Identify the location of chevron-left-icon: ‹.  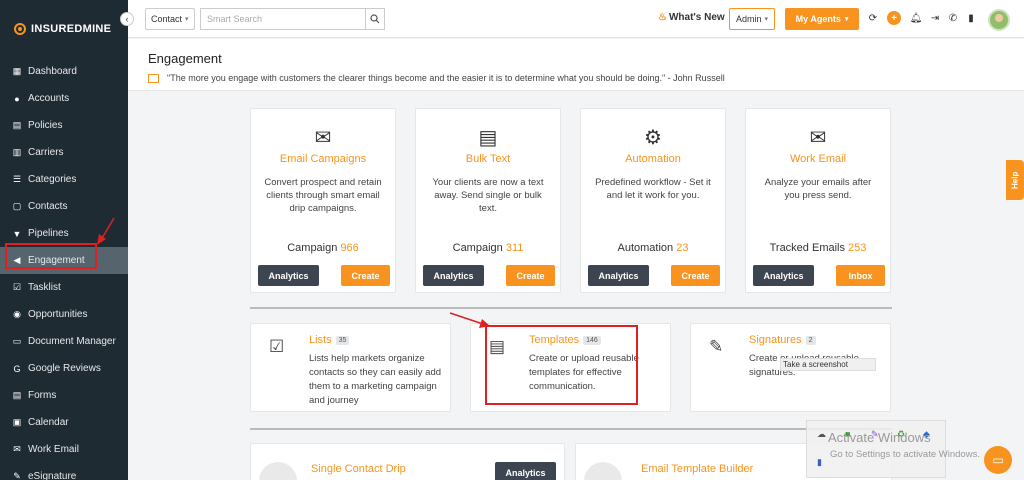
(127, 19).